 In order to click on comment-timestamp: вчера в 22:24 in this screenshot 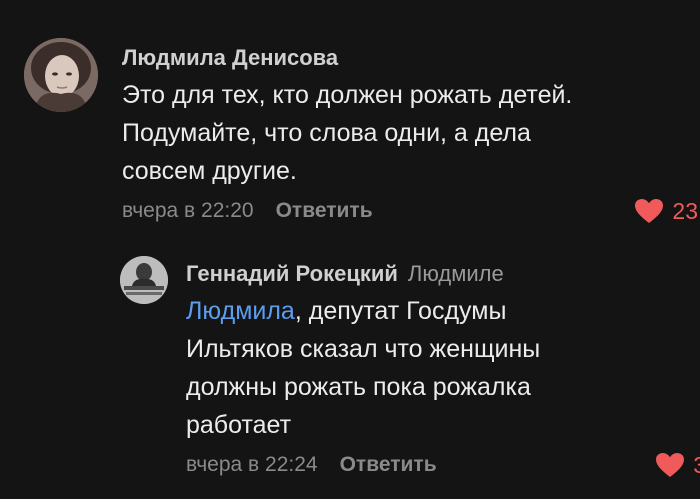, I will do `click(252, 464)`.